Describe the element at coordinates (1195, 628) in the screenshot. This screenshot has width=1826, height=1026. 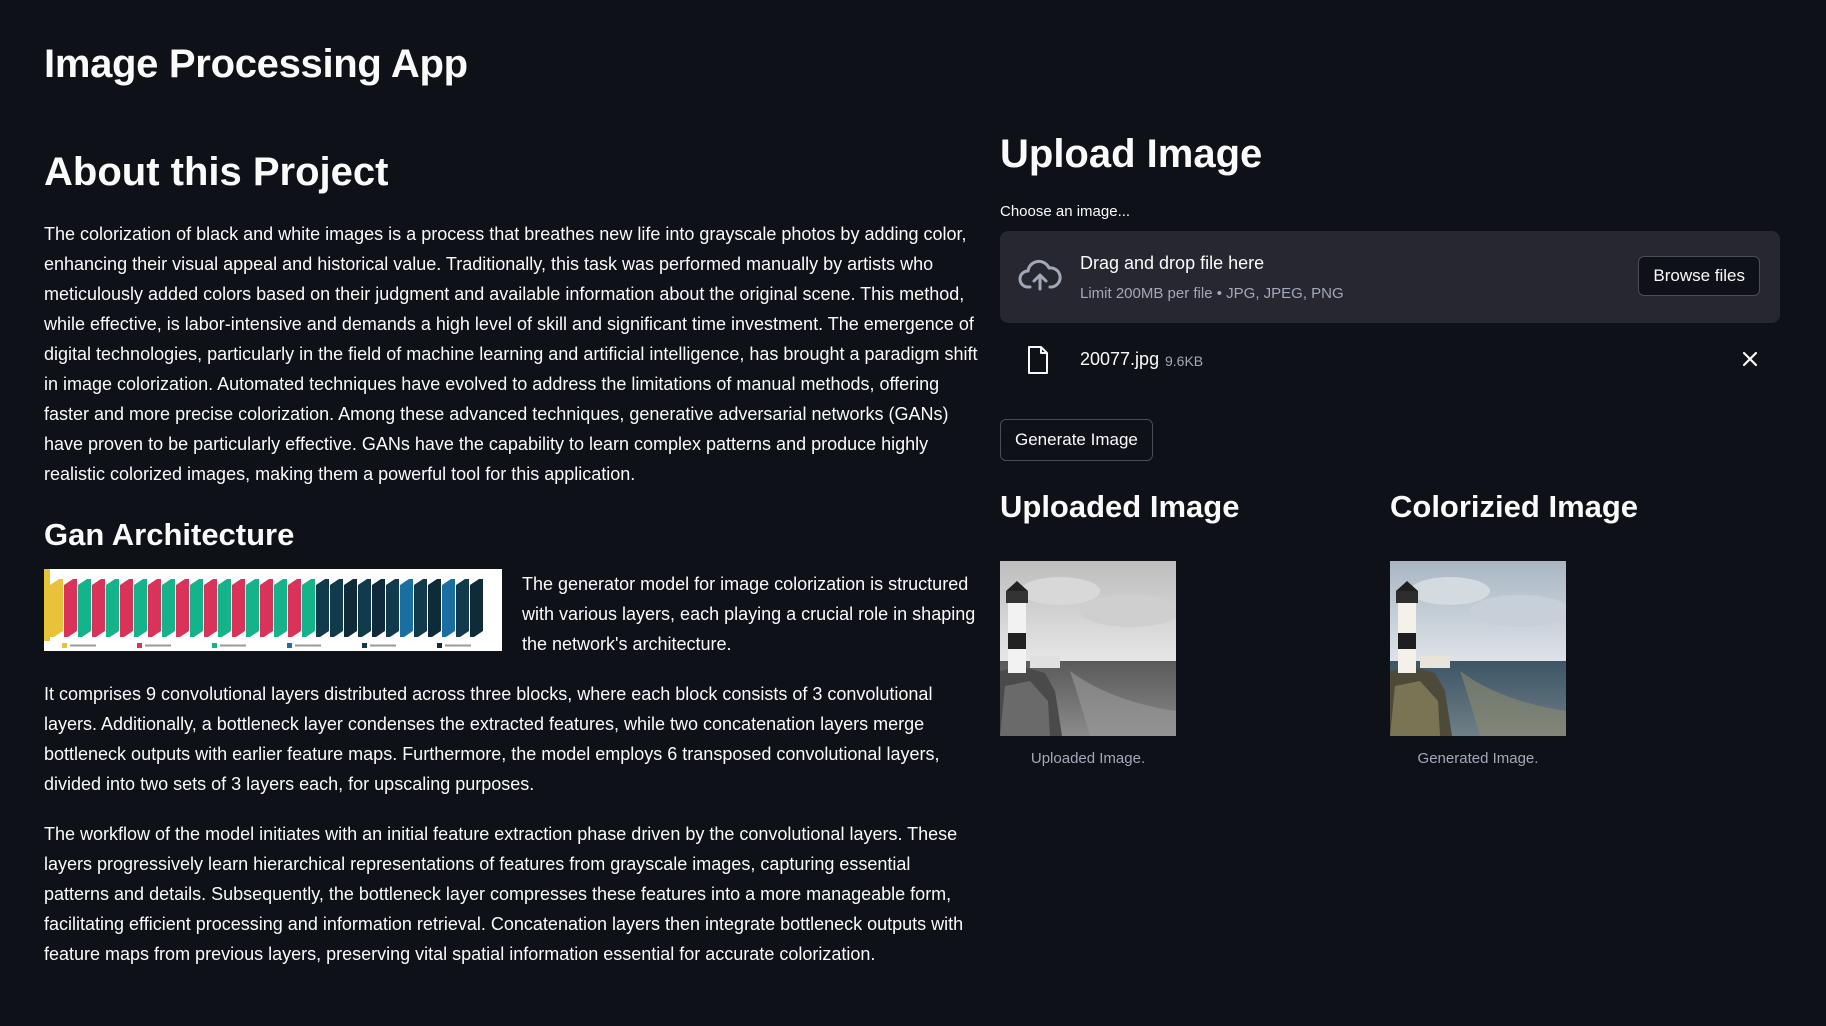
I see `uploaded-image-column: Uploaded Image Uploaded Image.` at that location.